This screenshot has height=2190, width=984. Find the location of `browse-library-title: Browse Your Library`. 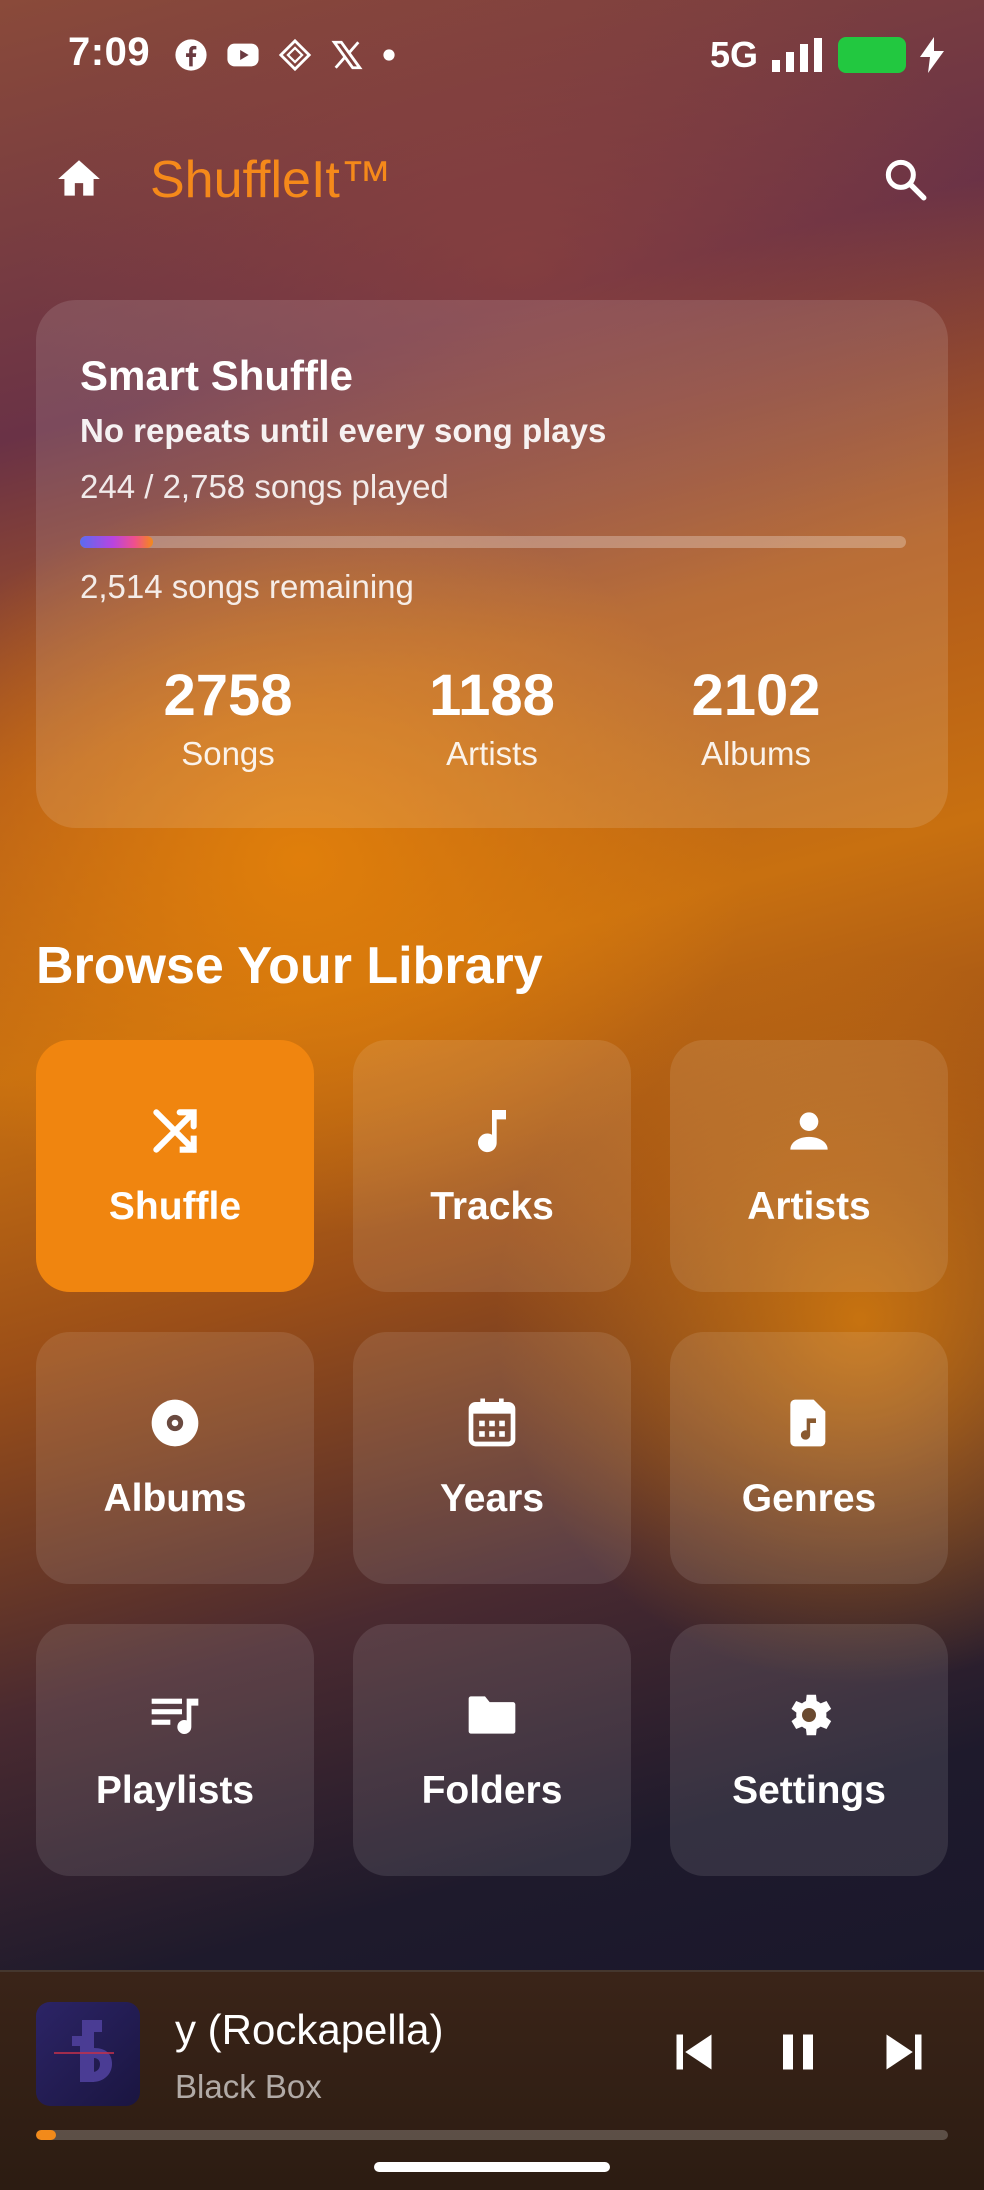

browse-library-title: Browse Your Library is located at coordinates (289, 966).